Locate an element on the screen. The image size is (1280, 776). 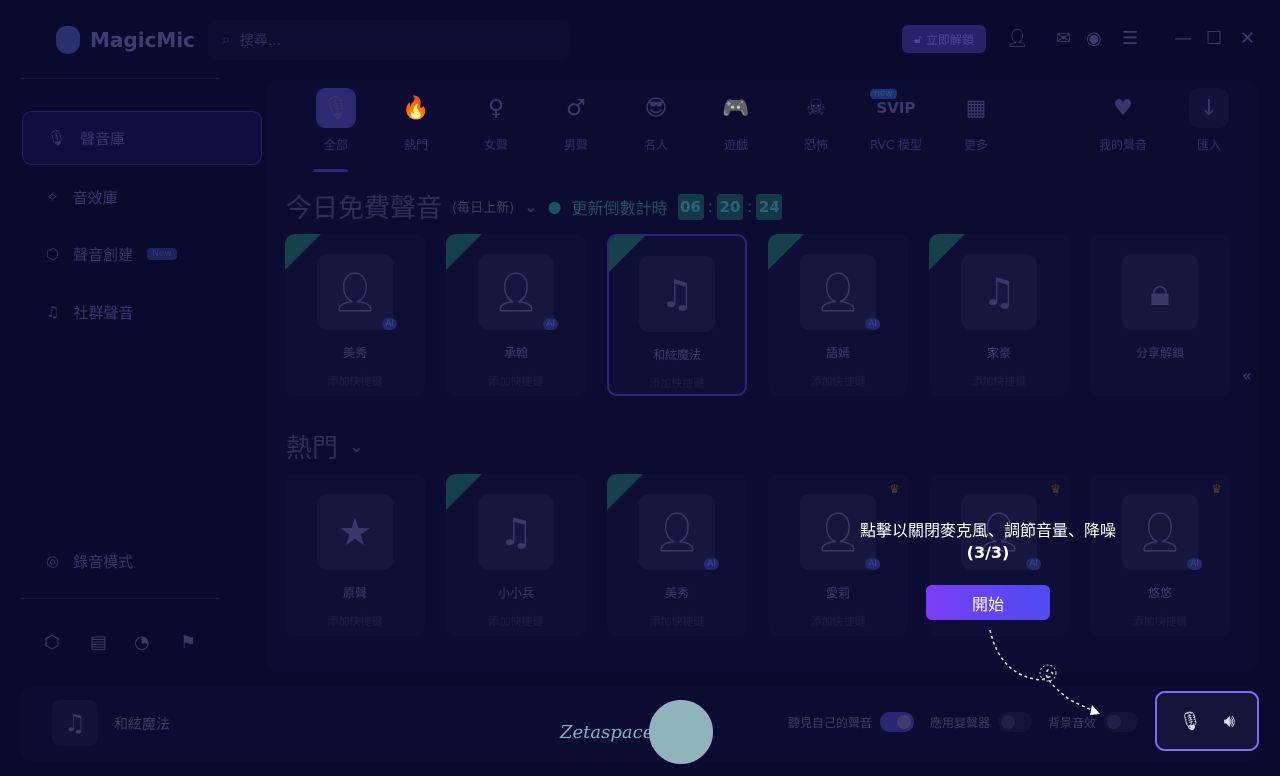
free-section-header: 今日免費聲音 (每日上新) ⌄ ● 更新倒數計時 06:20:24 is located at coordinates (534, 206).